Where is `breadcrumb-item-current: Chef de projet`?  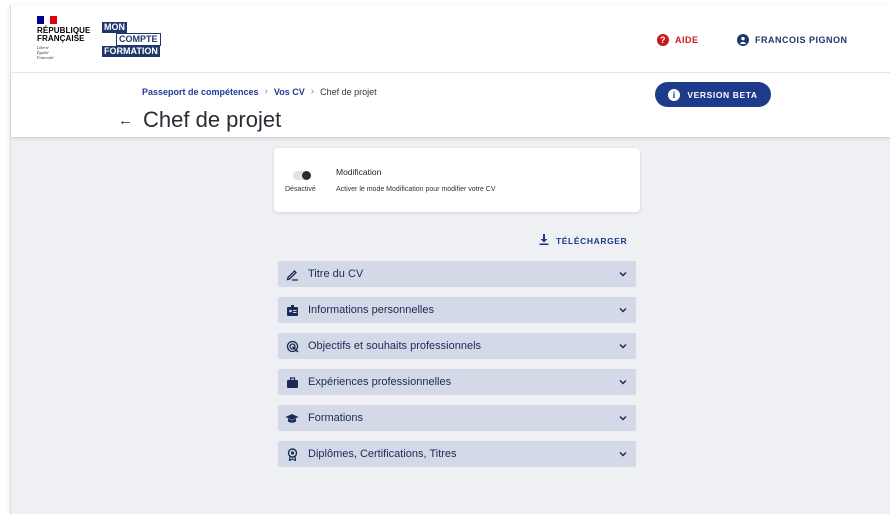
breadcrumb-item-current: Chef de projet is located at coordinates (348, 91).